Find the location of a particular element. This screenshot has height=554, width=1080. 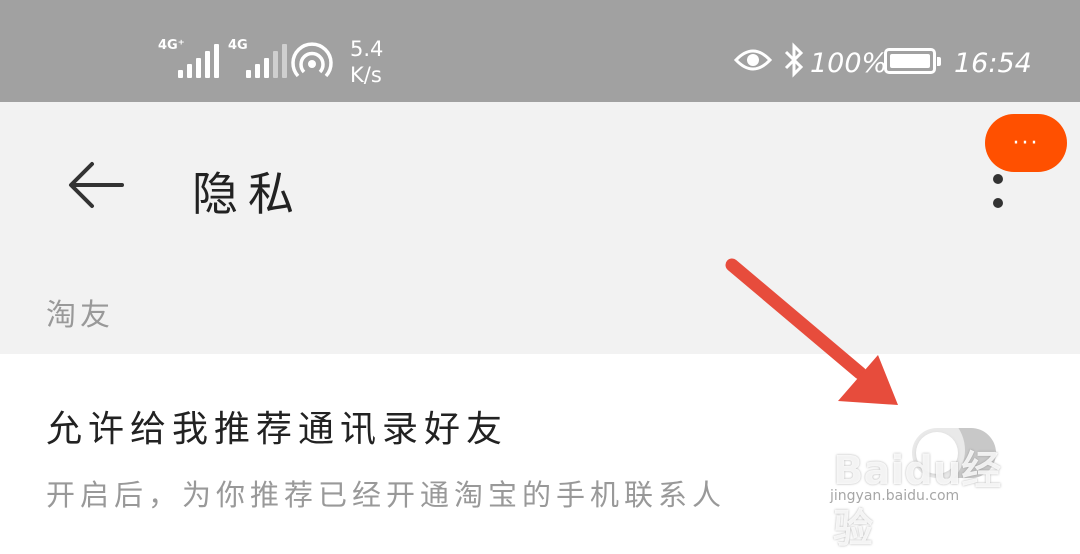

back-arrow-icon is located at coordinates (96, 185).